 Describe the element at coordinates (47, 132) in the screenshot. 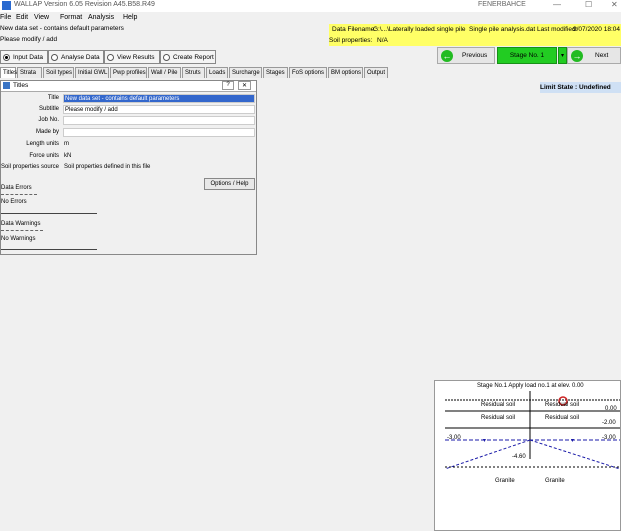

I see `field-label: Made by` at that location.